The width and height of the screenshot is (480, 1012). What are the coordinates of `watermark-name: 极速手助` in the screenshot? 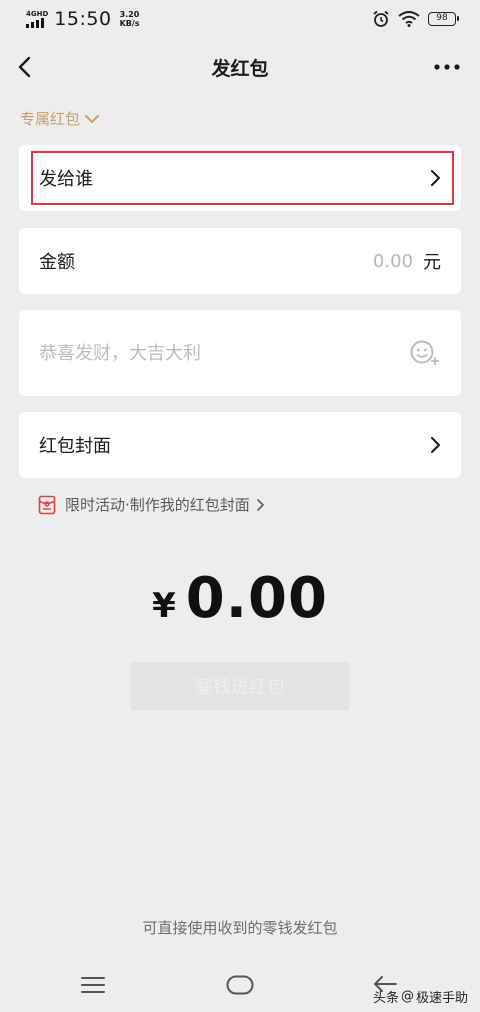 It's located at (441, 998).